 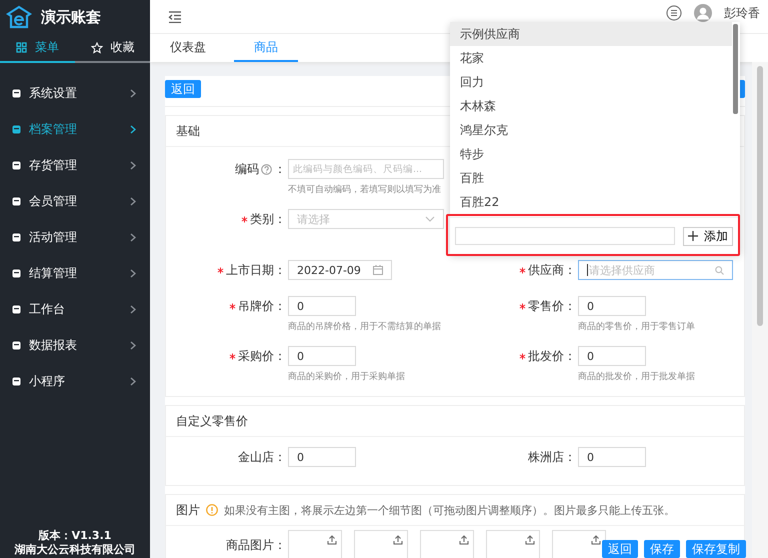 What do you see at coordinates (703, 13) in the screenshot?
I see `avatar-icon` at bounding box center [703, 13].